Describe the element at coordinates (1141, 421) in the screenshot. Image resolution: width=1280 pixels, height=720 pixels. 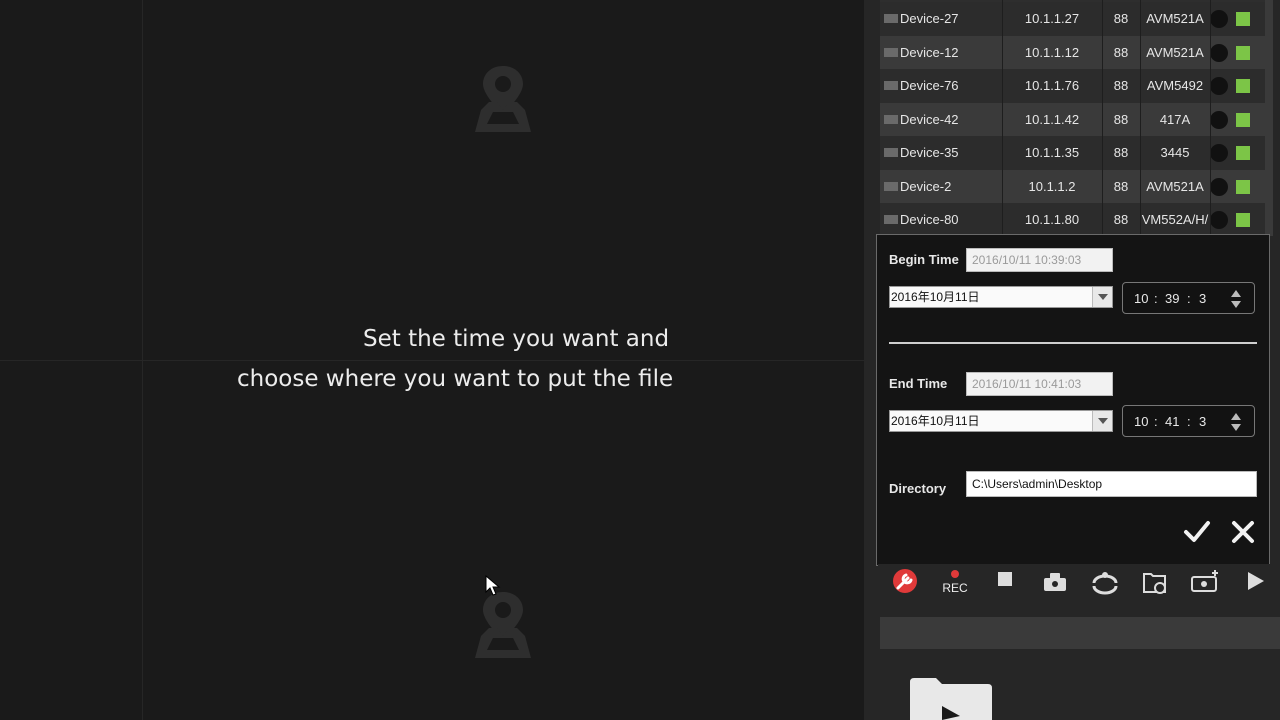
I see `end-hour: 10` at that location.